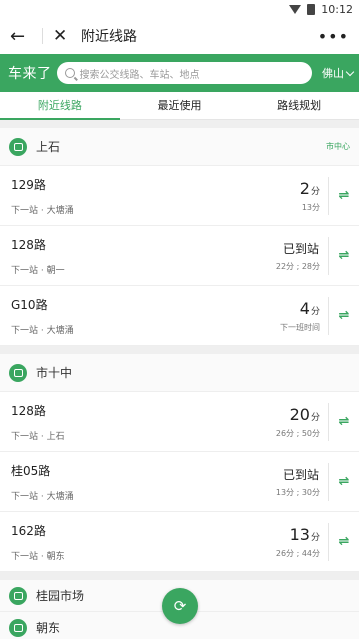 The height and width of the screenshot is (639, 359). What do you see at coordinates (42, 36) in the screenshot?
I see `nav-divider` at bounding box center [42, 36].